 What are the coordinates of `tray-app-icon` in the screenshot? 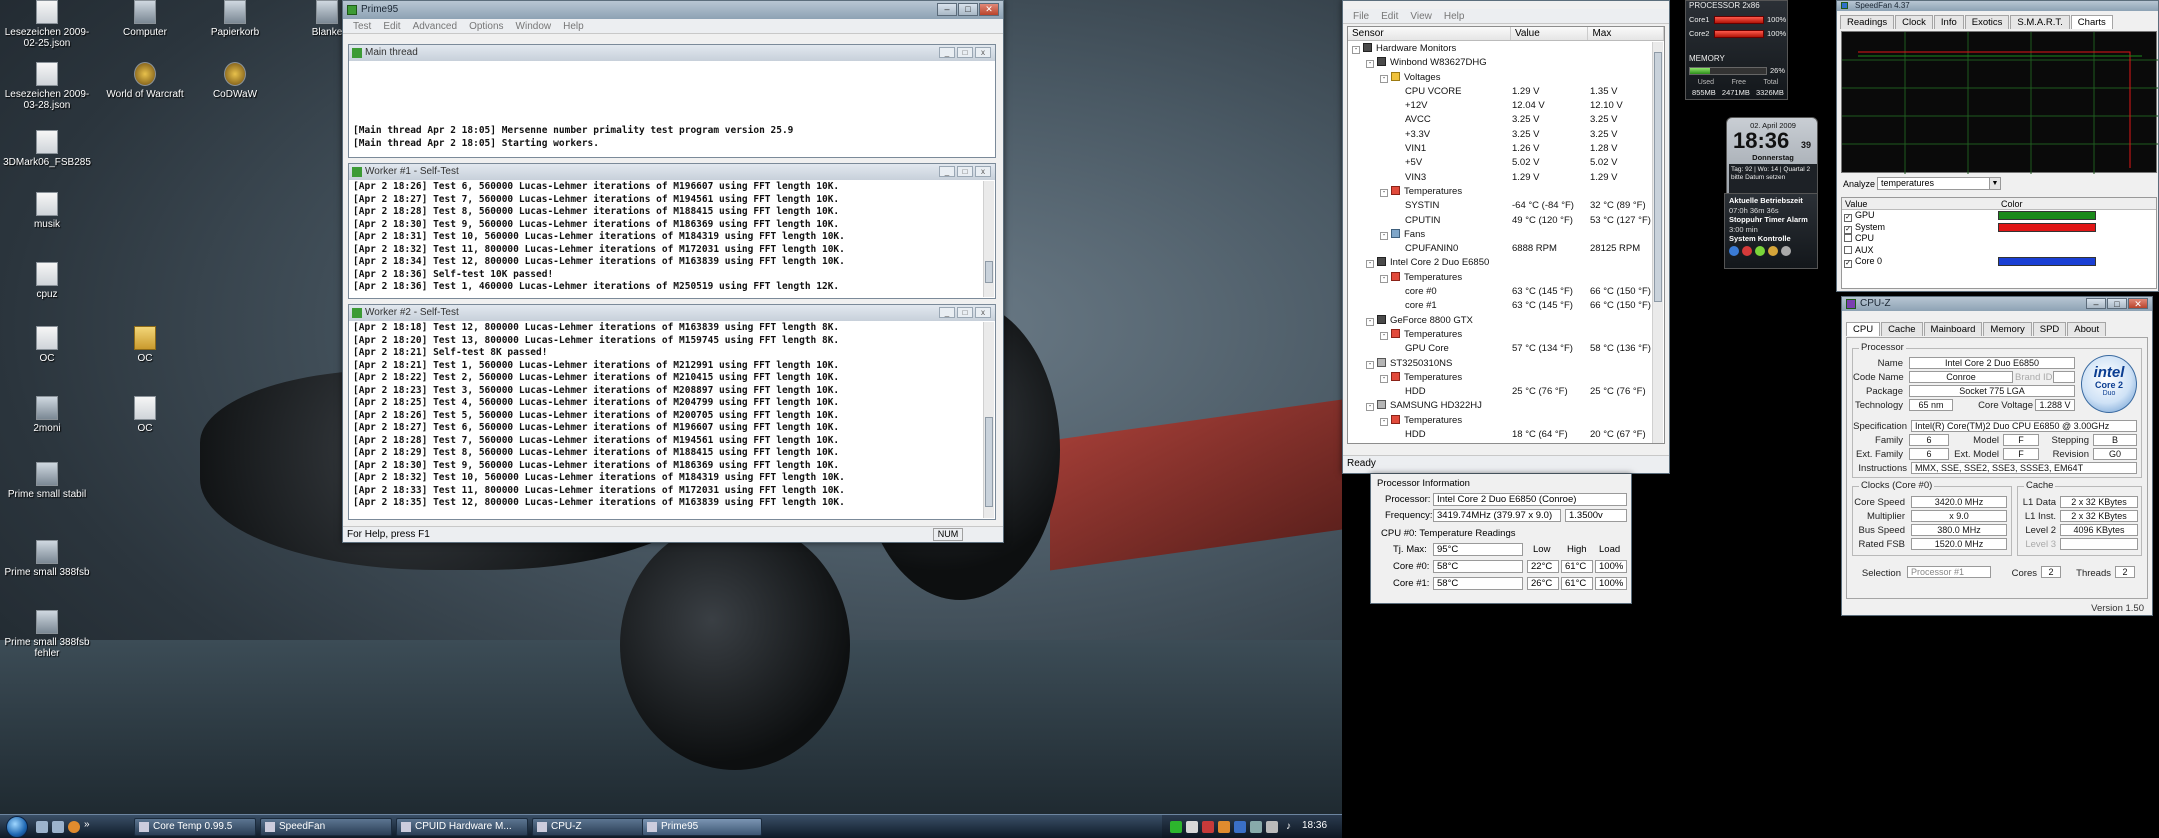 It's located at (1192, 827).